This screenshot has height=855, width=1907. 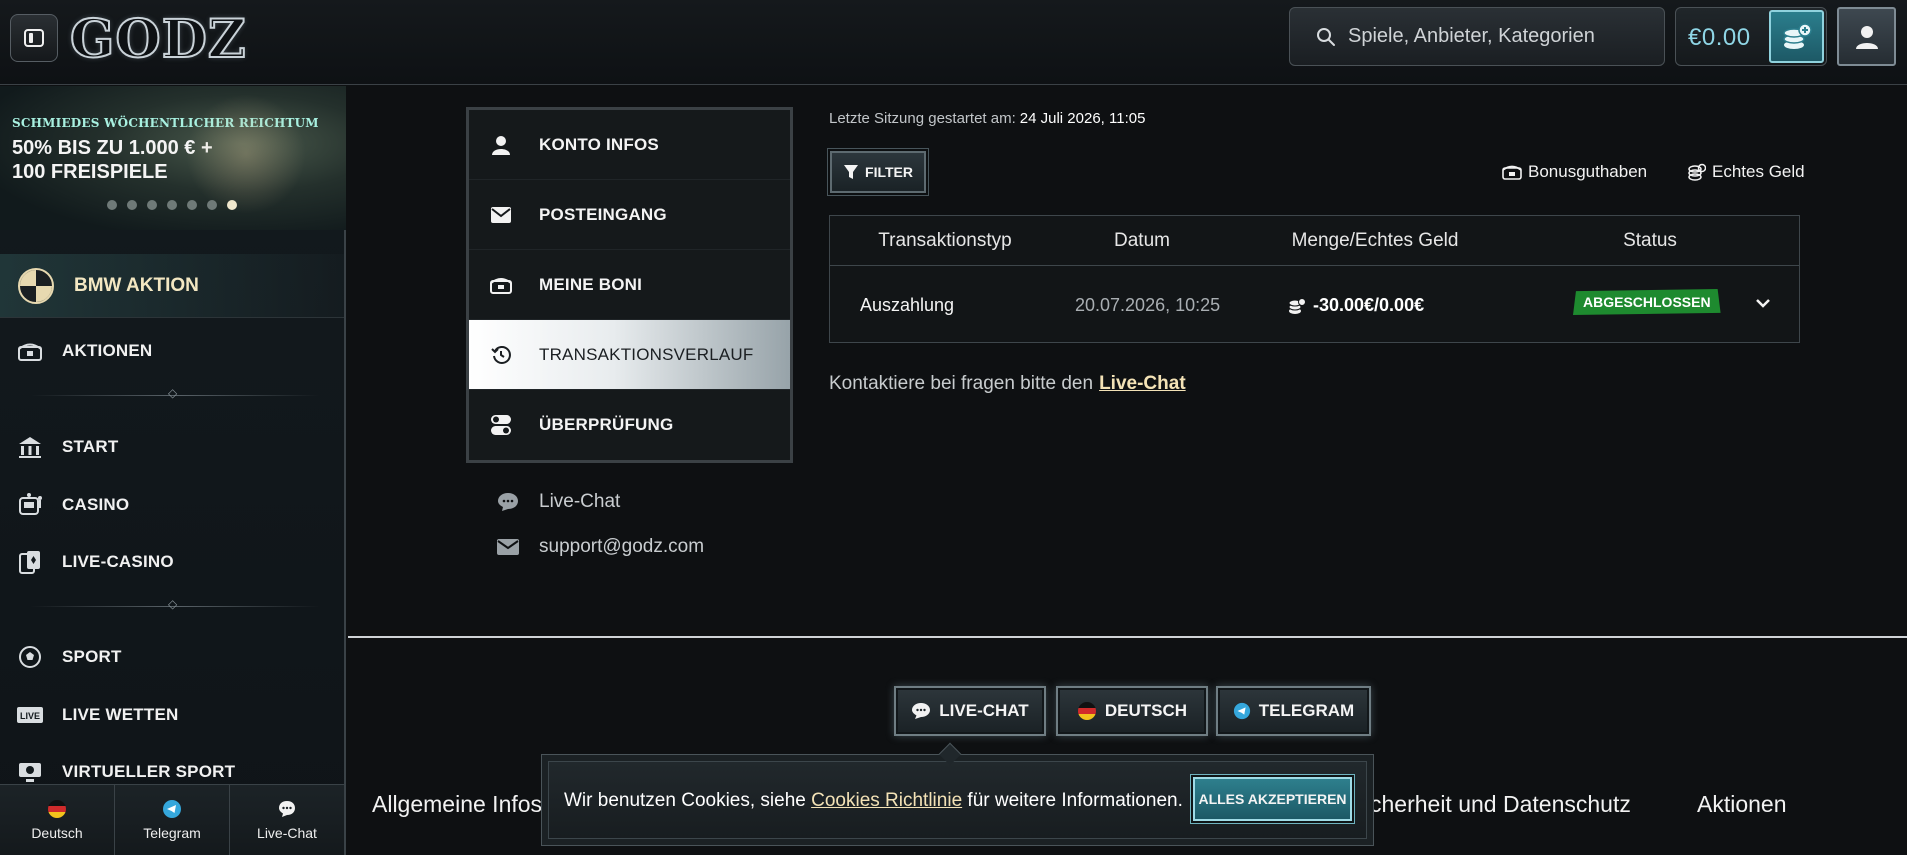 I want to click on legend-real-money: Echtes Geld, so click(x=1746, y=172).